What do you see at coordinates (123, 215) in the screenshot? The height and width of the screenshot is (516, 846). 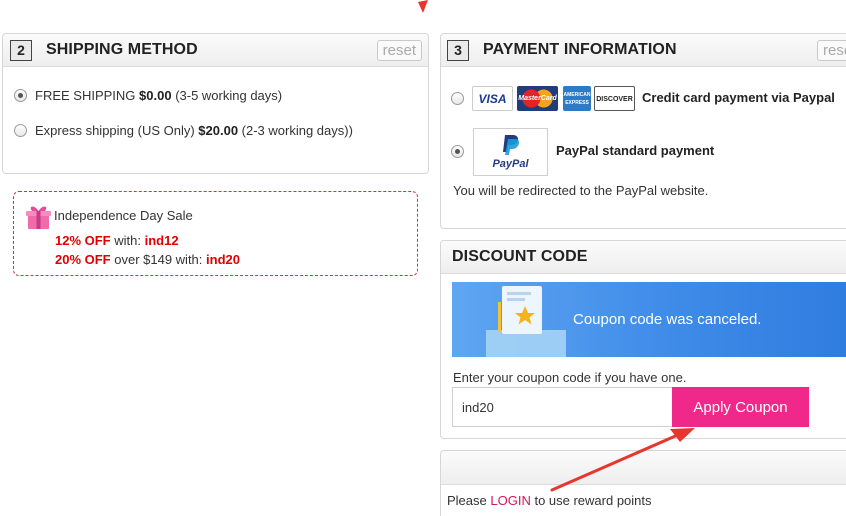 I see `promo-title: Independence Day Sale` at bounding box center [123, 215].